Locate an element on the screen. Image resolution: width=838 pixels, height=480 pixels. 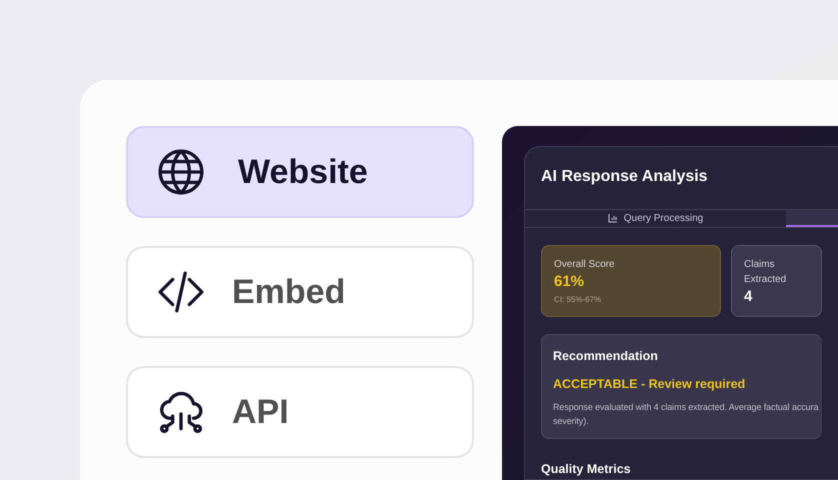
option-button: Website is located at coordinates (300, 172).